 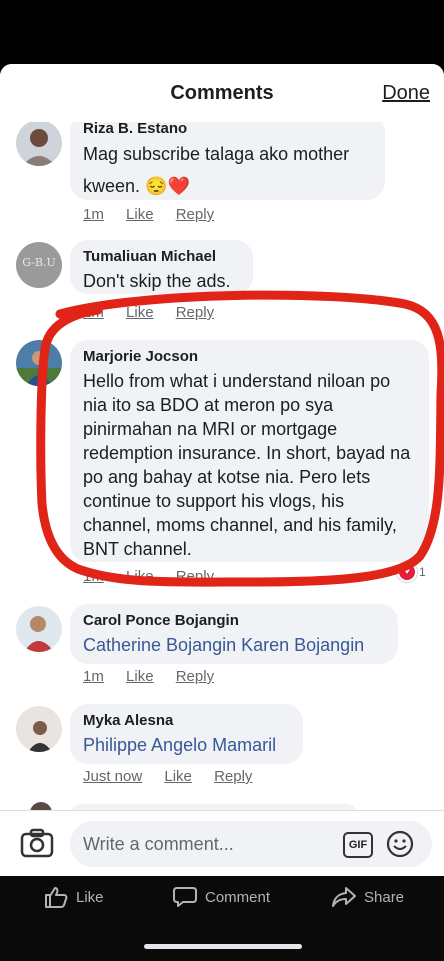 I want to click on home-indicator, so click(x=223, y=946).